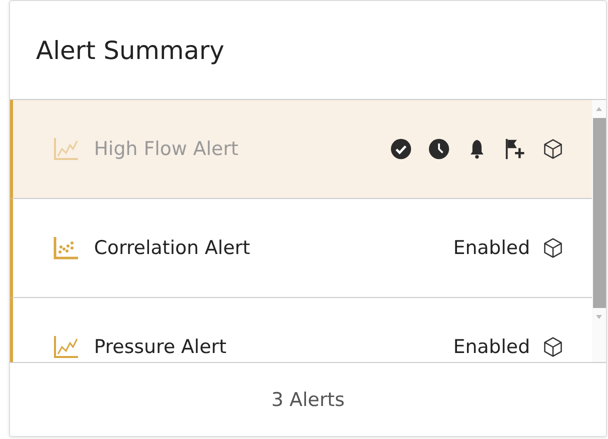 The image size is (608, 439). What do you see at coordinates (439, 149) in the screenshot?
I see `clock-icon` at bounding box center [439, 149].